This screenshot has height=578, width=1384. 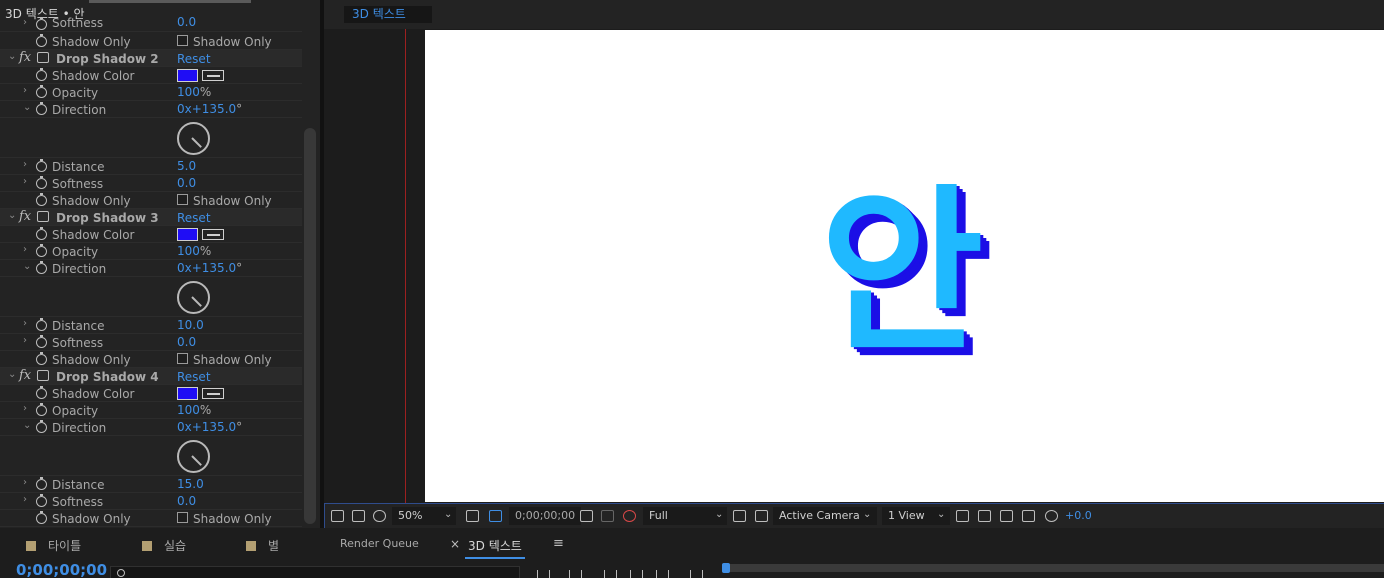 What do you see at coordinates (558, 543) in the screenshot?
I see `menu-icon: ≡` at bounding box center [558, 543].